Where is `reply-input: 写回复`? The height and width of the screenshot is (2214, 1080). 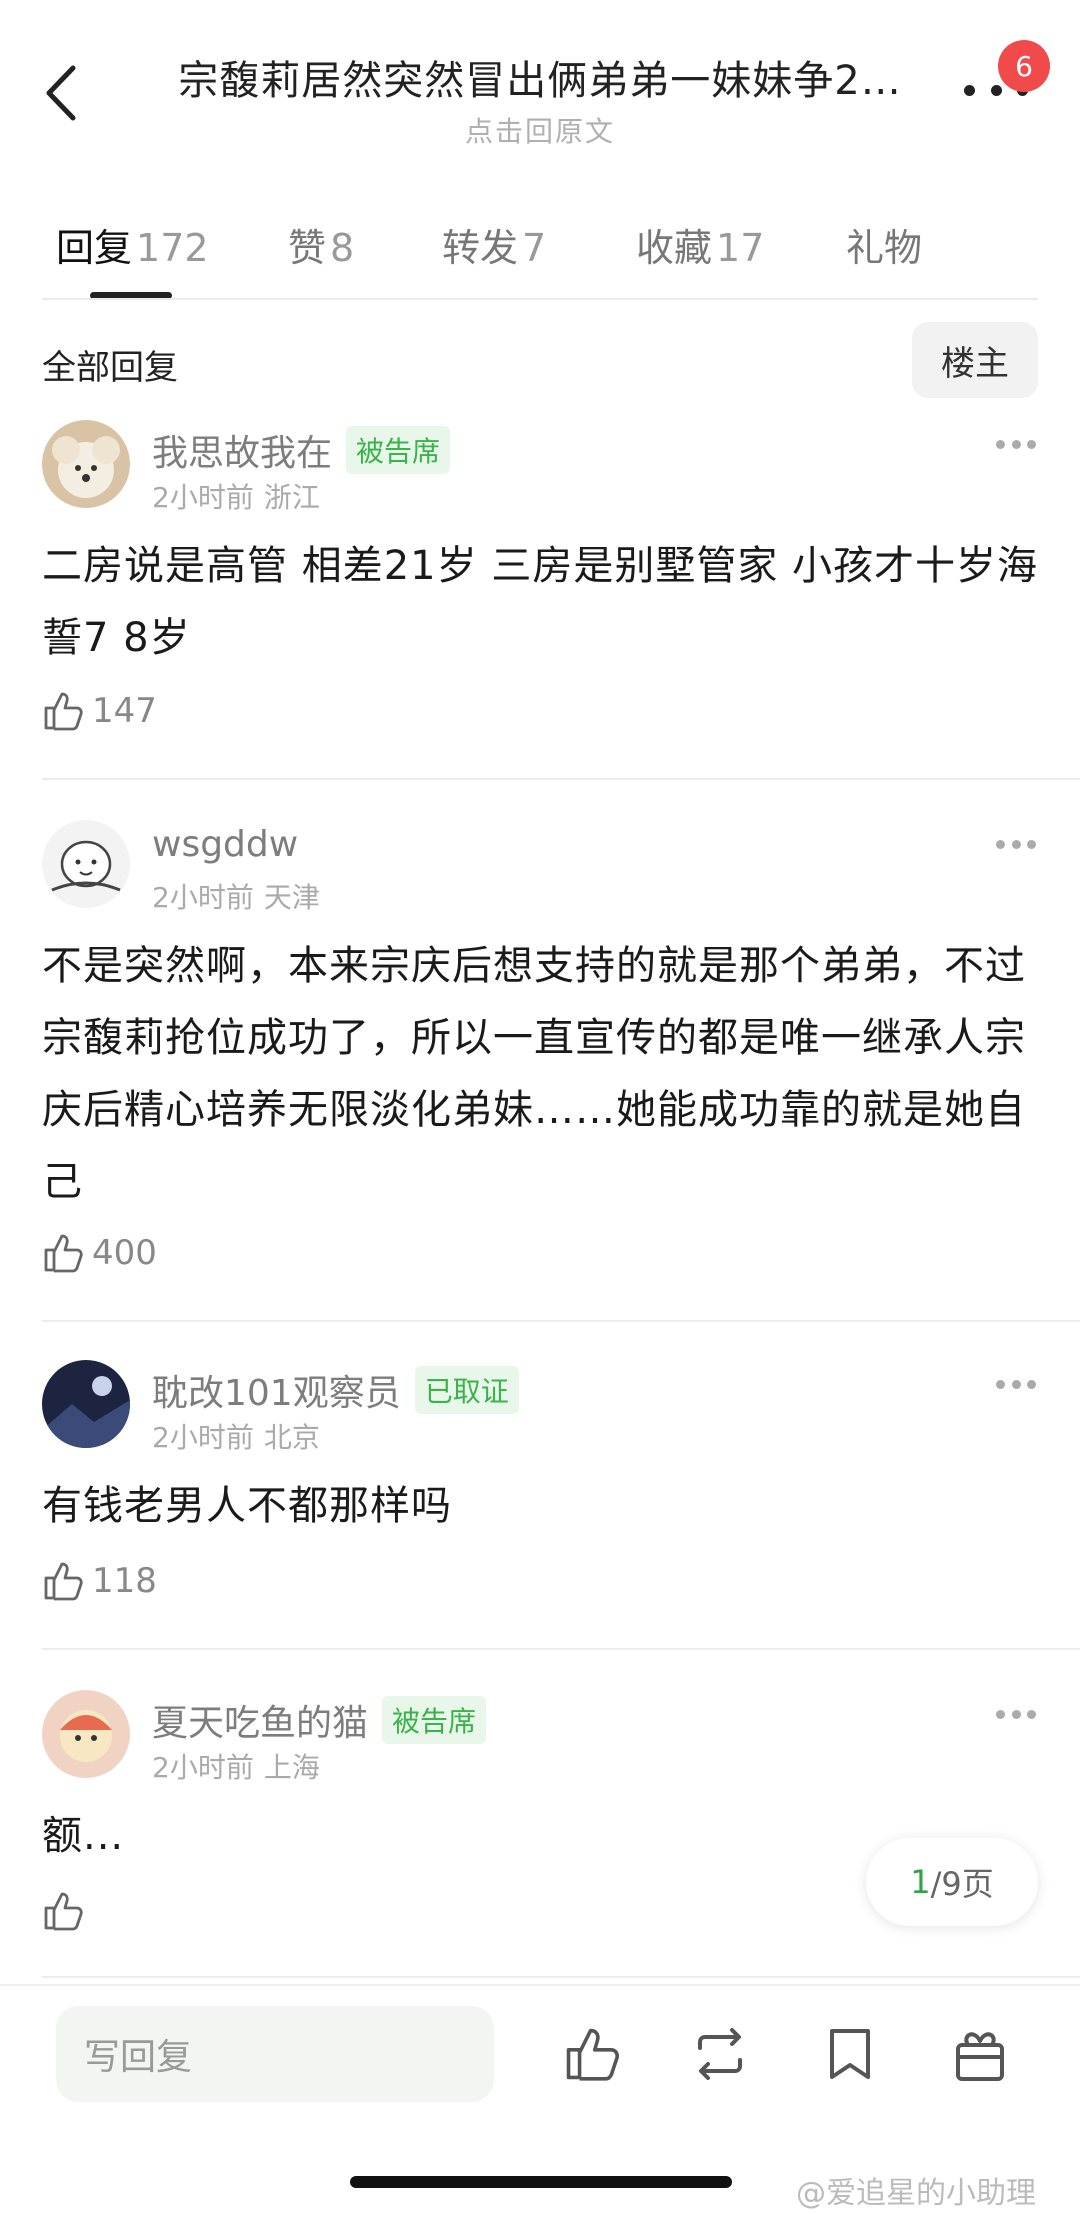 reply-input: 写回复 is located at coordinates (275, 2054).